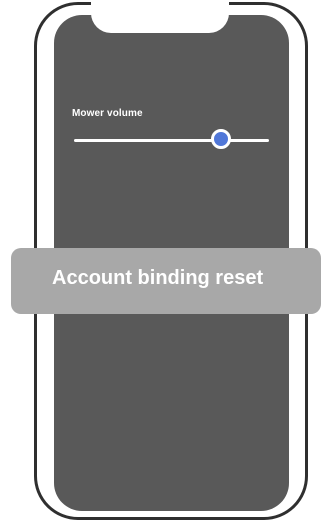 This screenshot has height=524, width=321. Describe the element at coordinates (221, 139) in the screenshot. I see `mower-volume-slider-thumb` at that location.